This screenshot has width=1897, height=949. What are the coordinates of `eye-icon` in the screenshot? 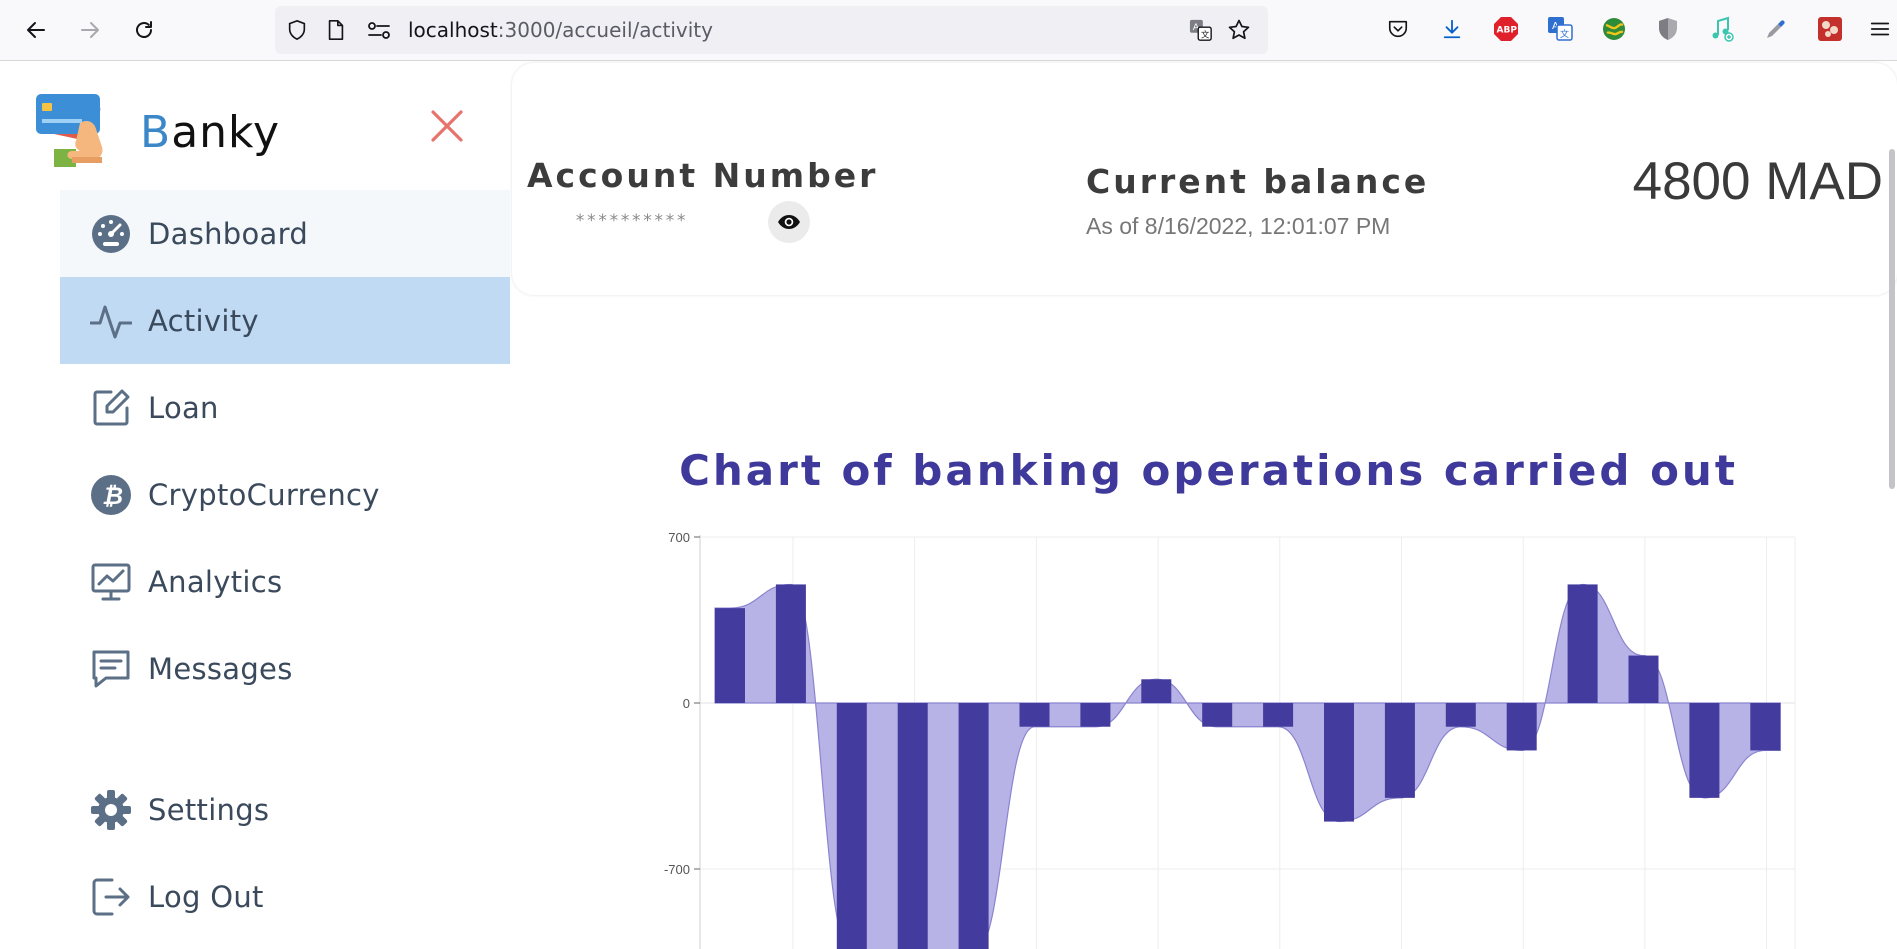 It's located at (789, 222).